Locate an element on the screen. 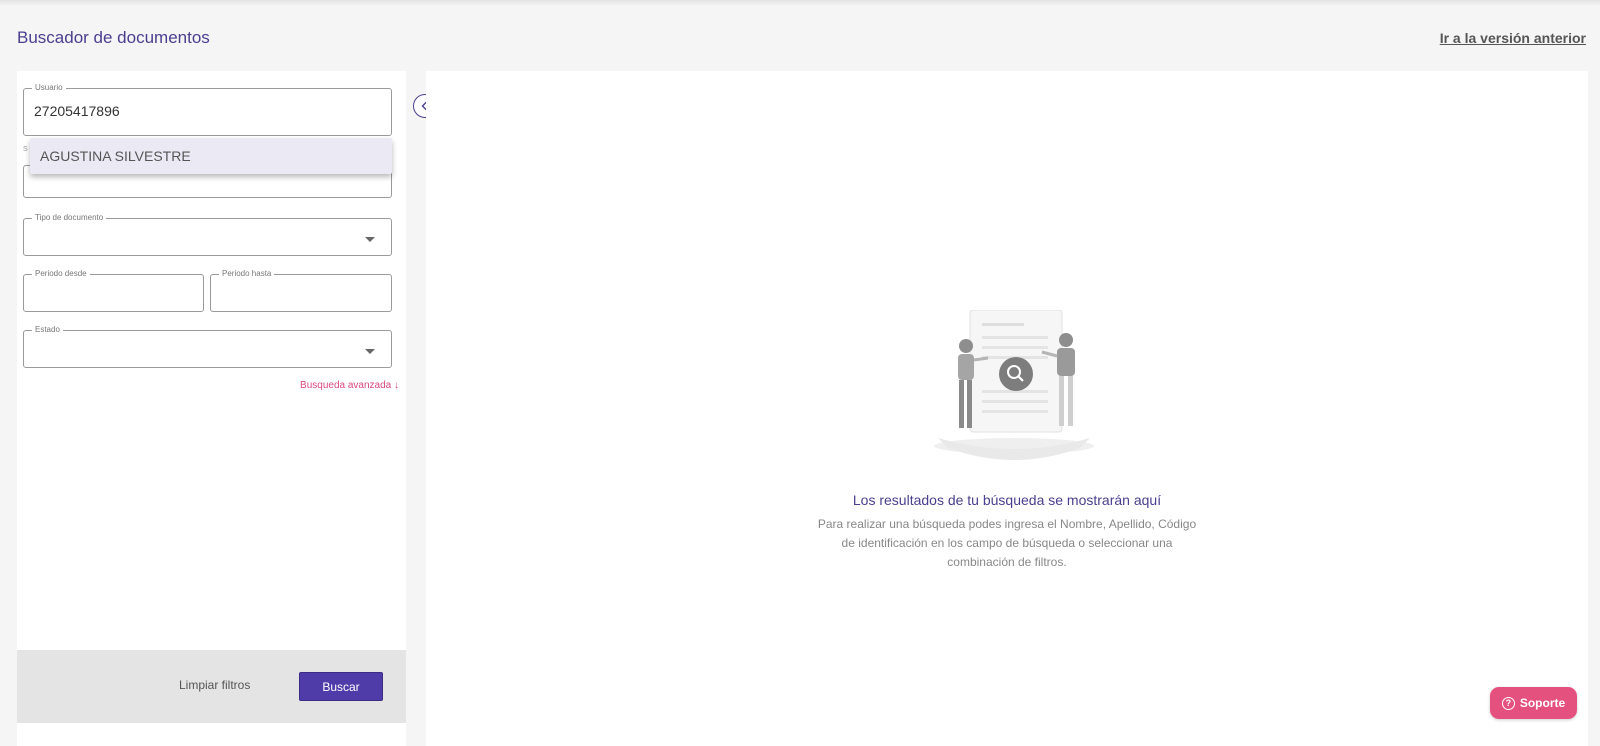 The image size is (1600, 746). page-title: Buscador de documentos is located at coordinates (113, 37).